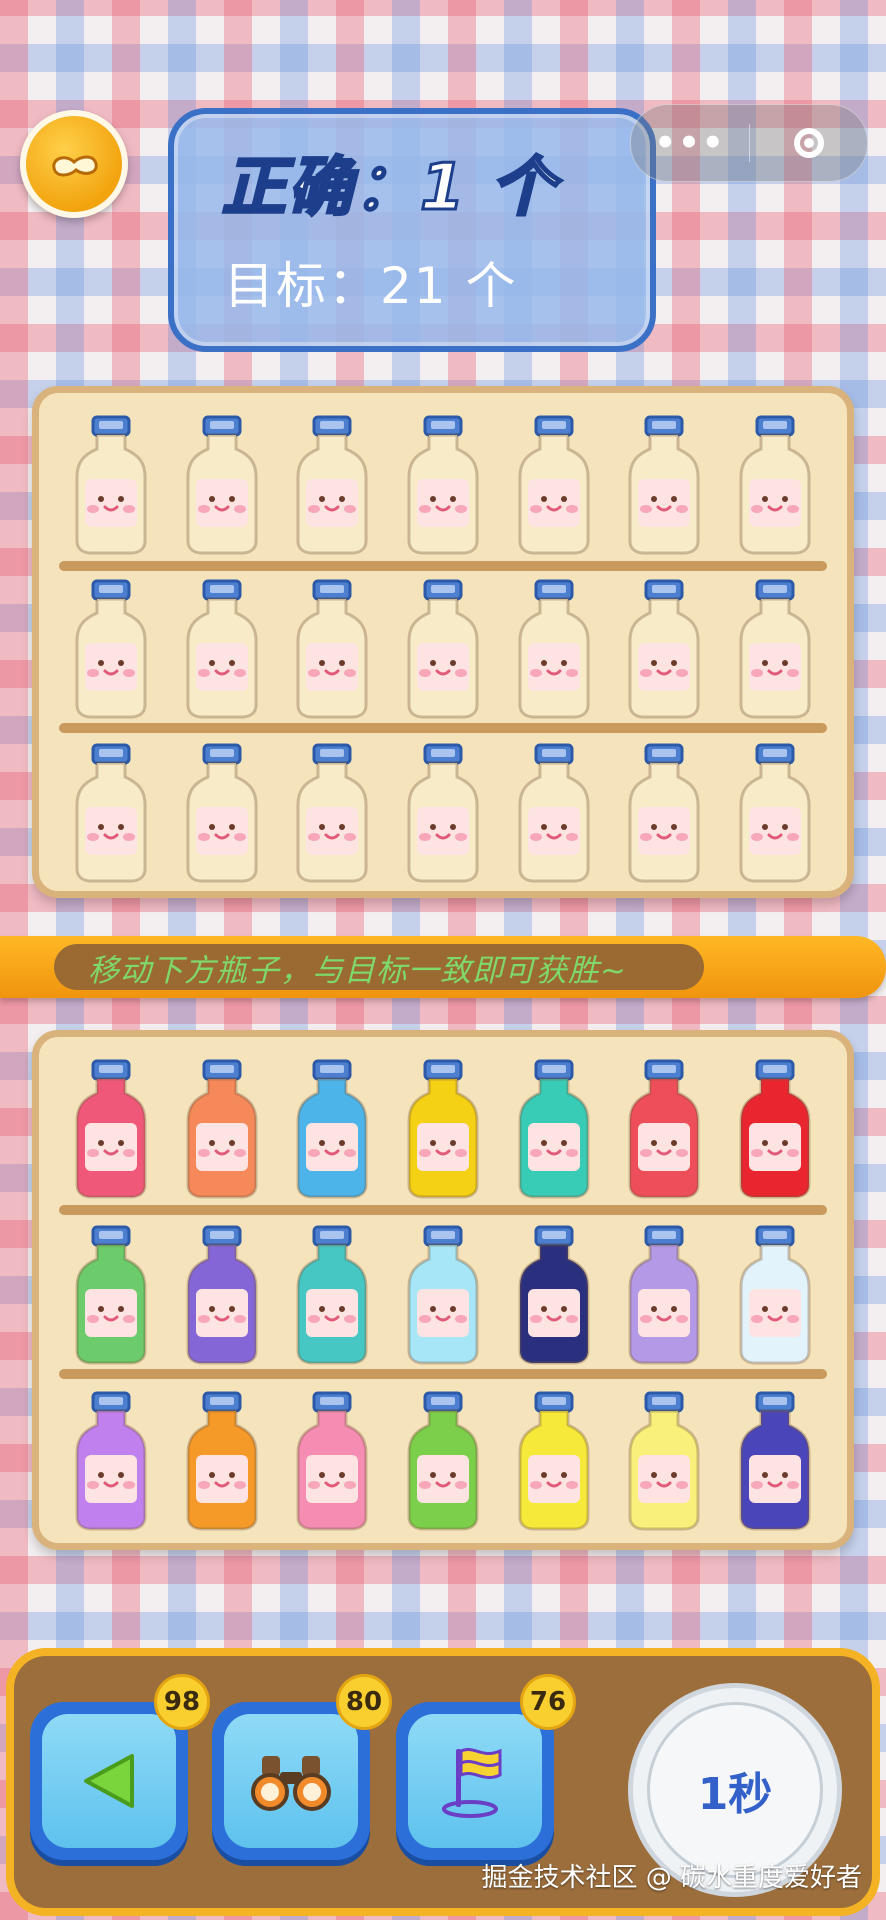 This screenshot has width=886, height=1920. I want to click on candy-icon, so click(75, 166).